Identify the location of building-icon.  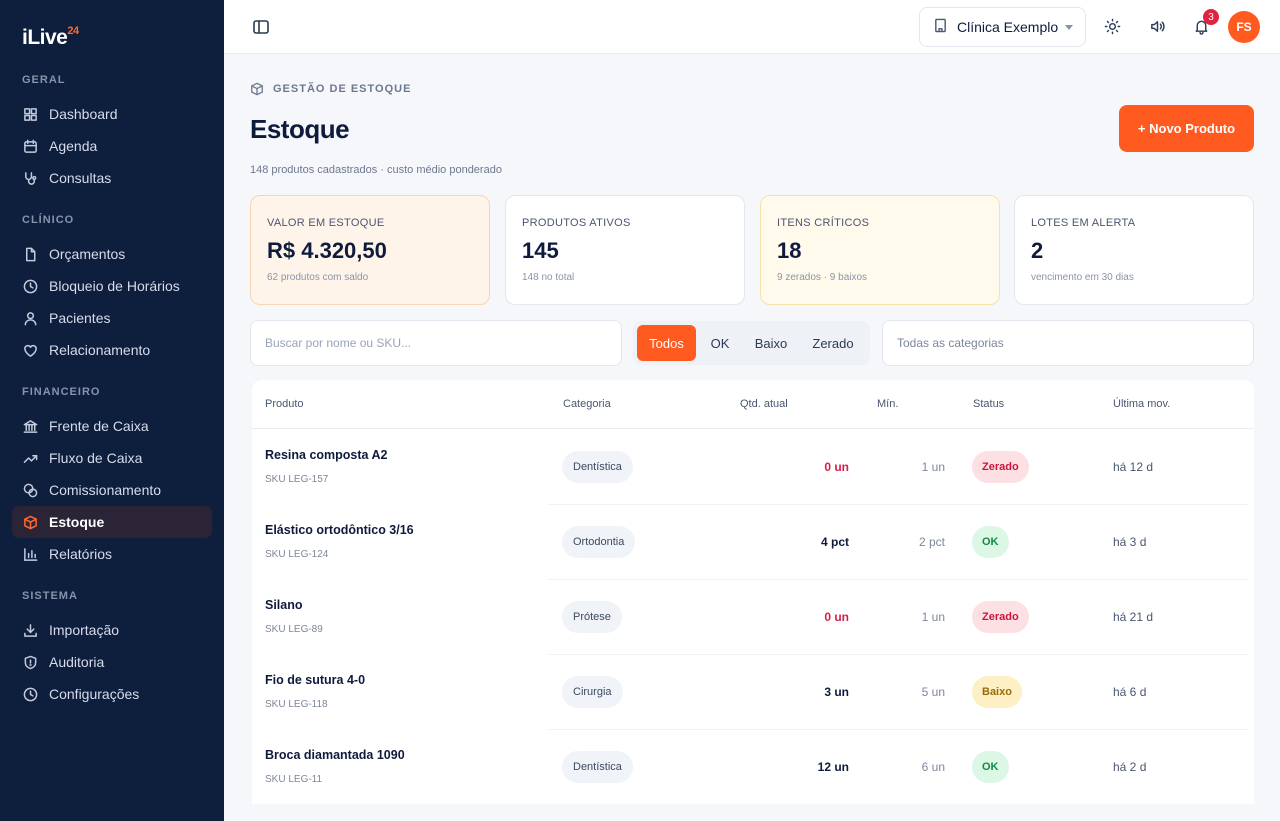
(940, 27).